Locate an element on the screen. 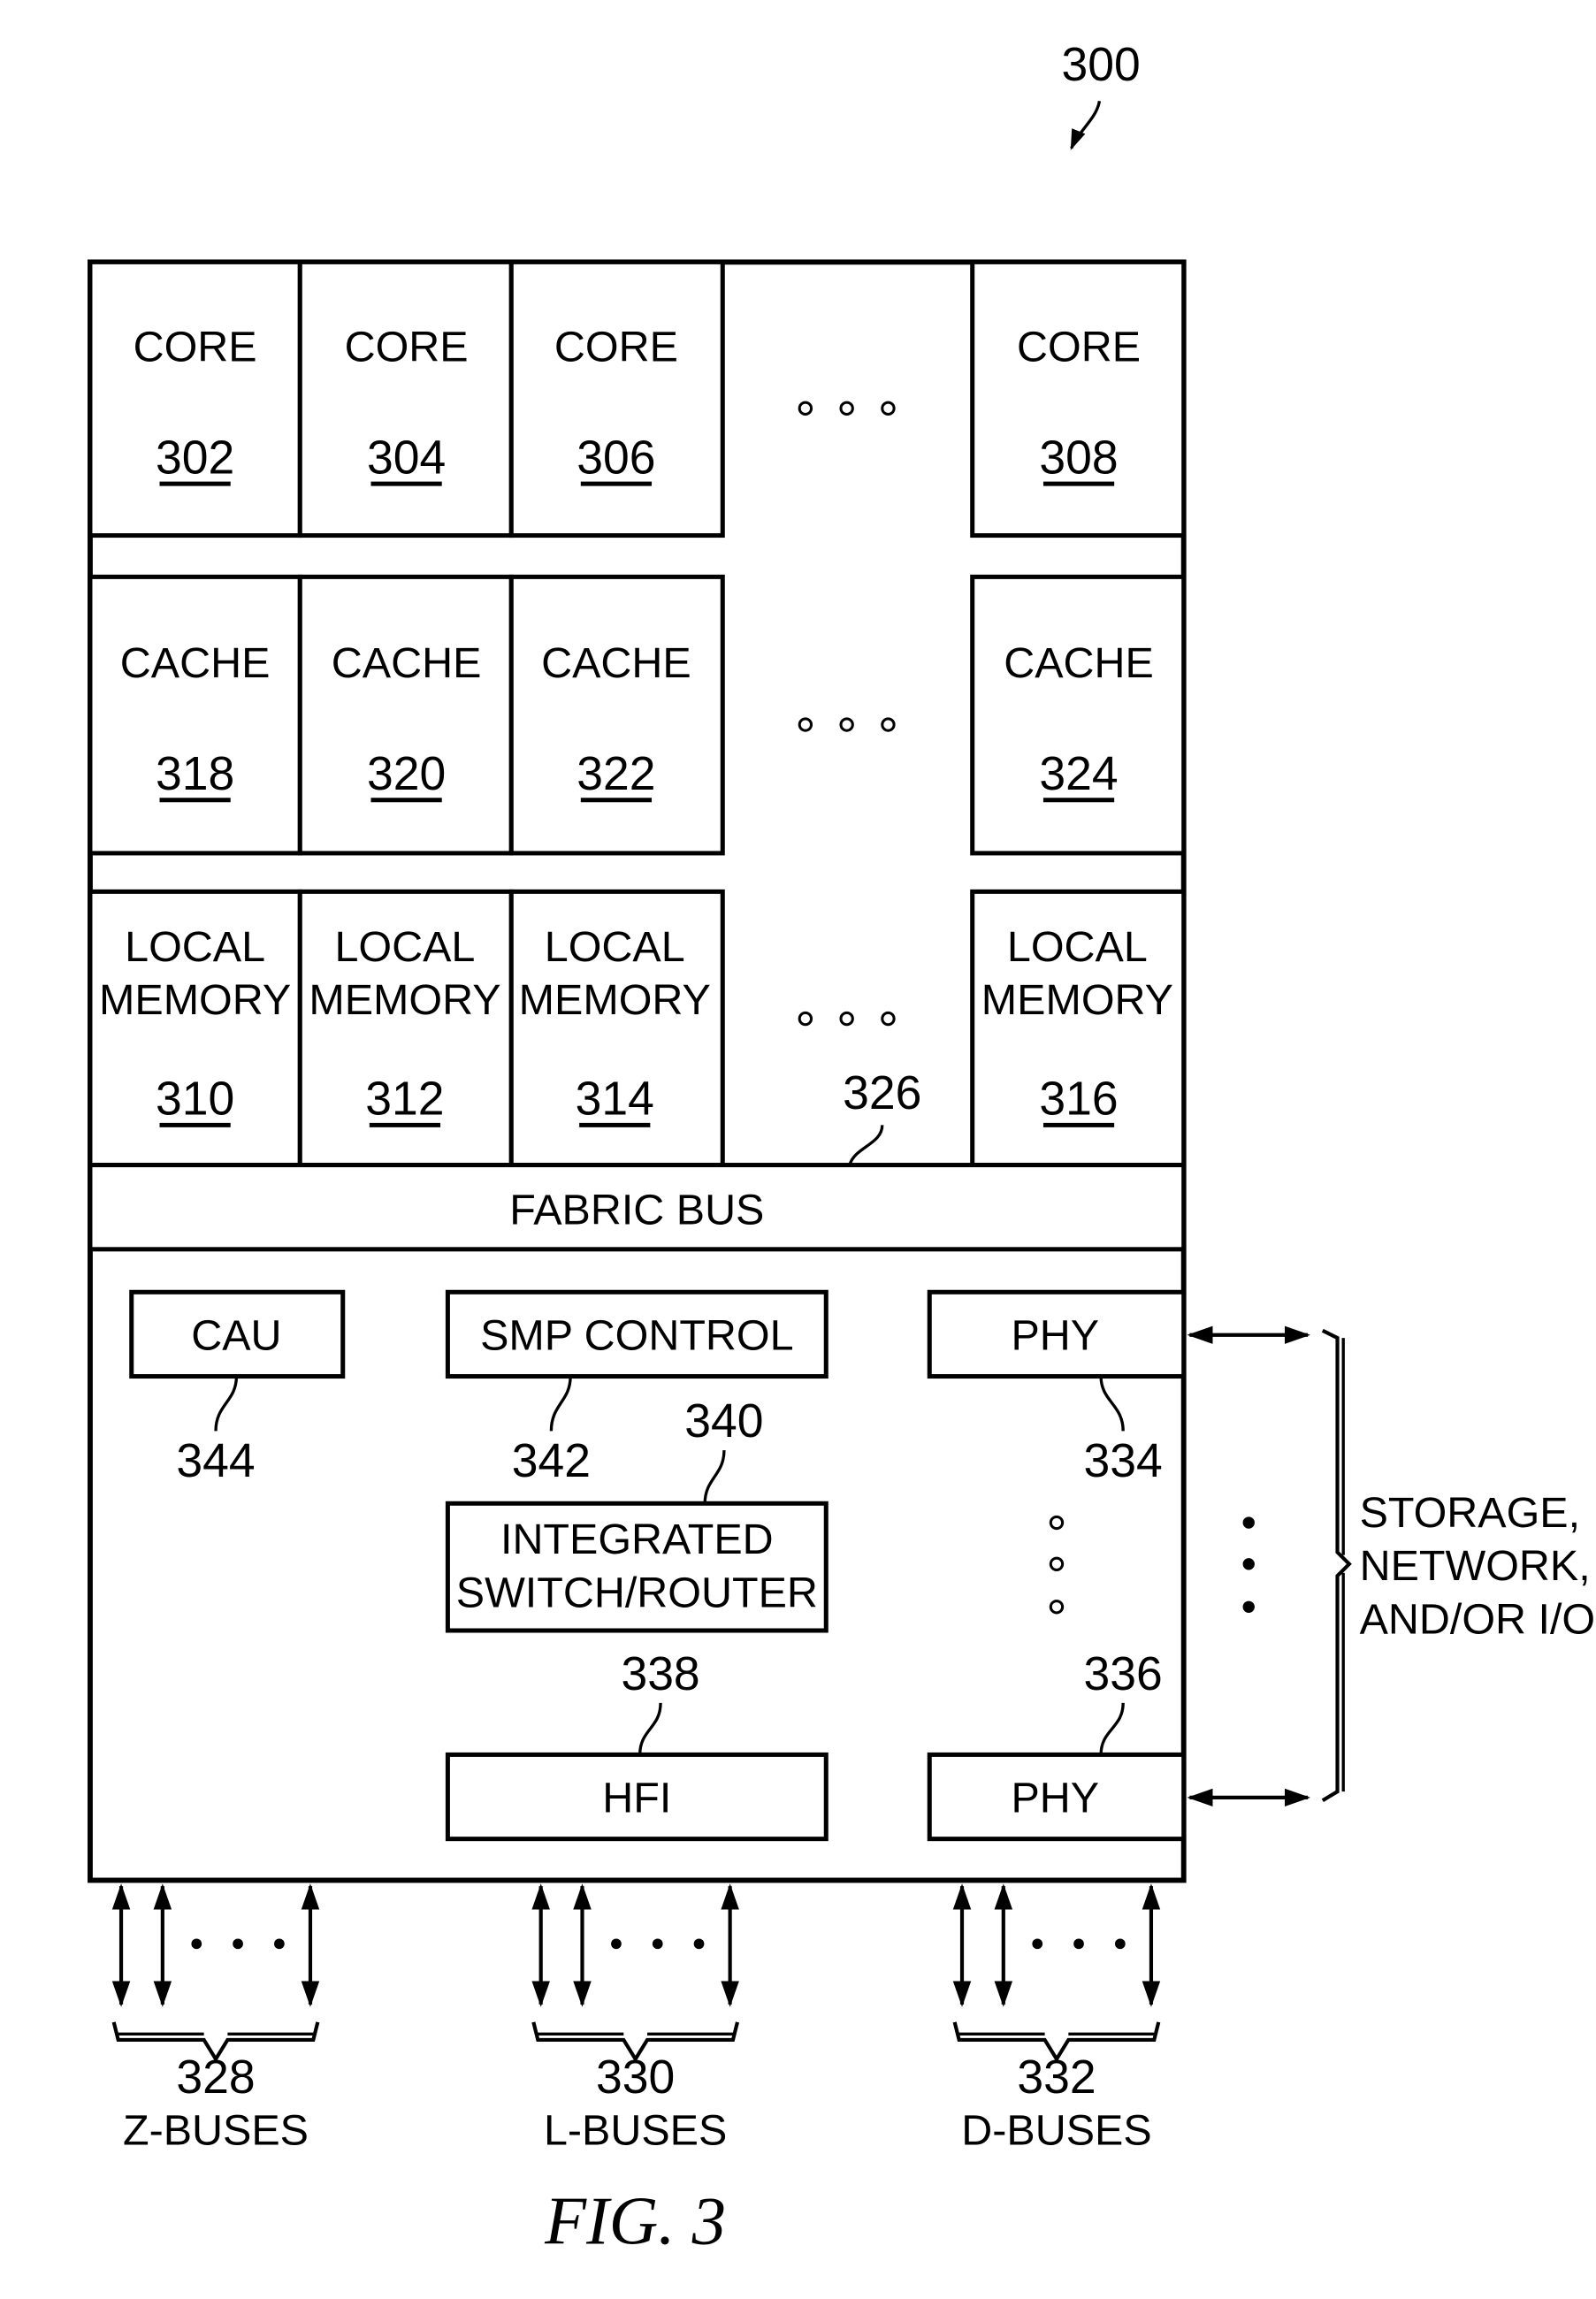 This screenshot has width=1596, height=2299. core-304-box is located at coordinates (405, 398).